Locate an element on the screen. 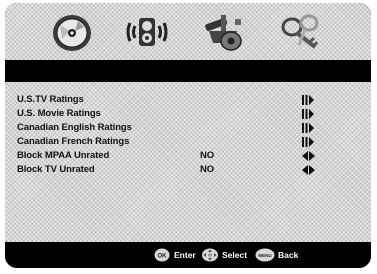 Image resolution: width=377 pixels, height=274 pixels. speaker-icon is located at coordinates (147, 32).